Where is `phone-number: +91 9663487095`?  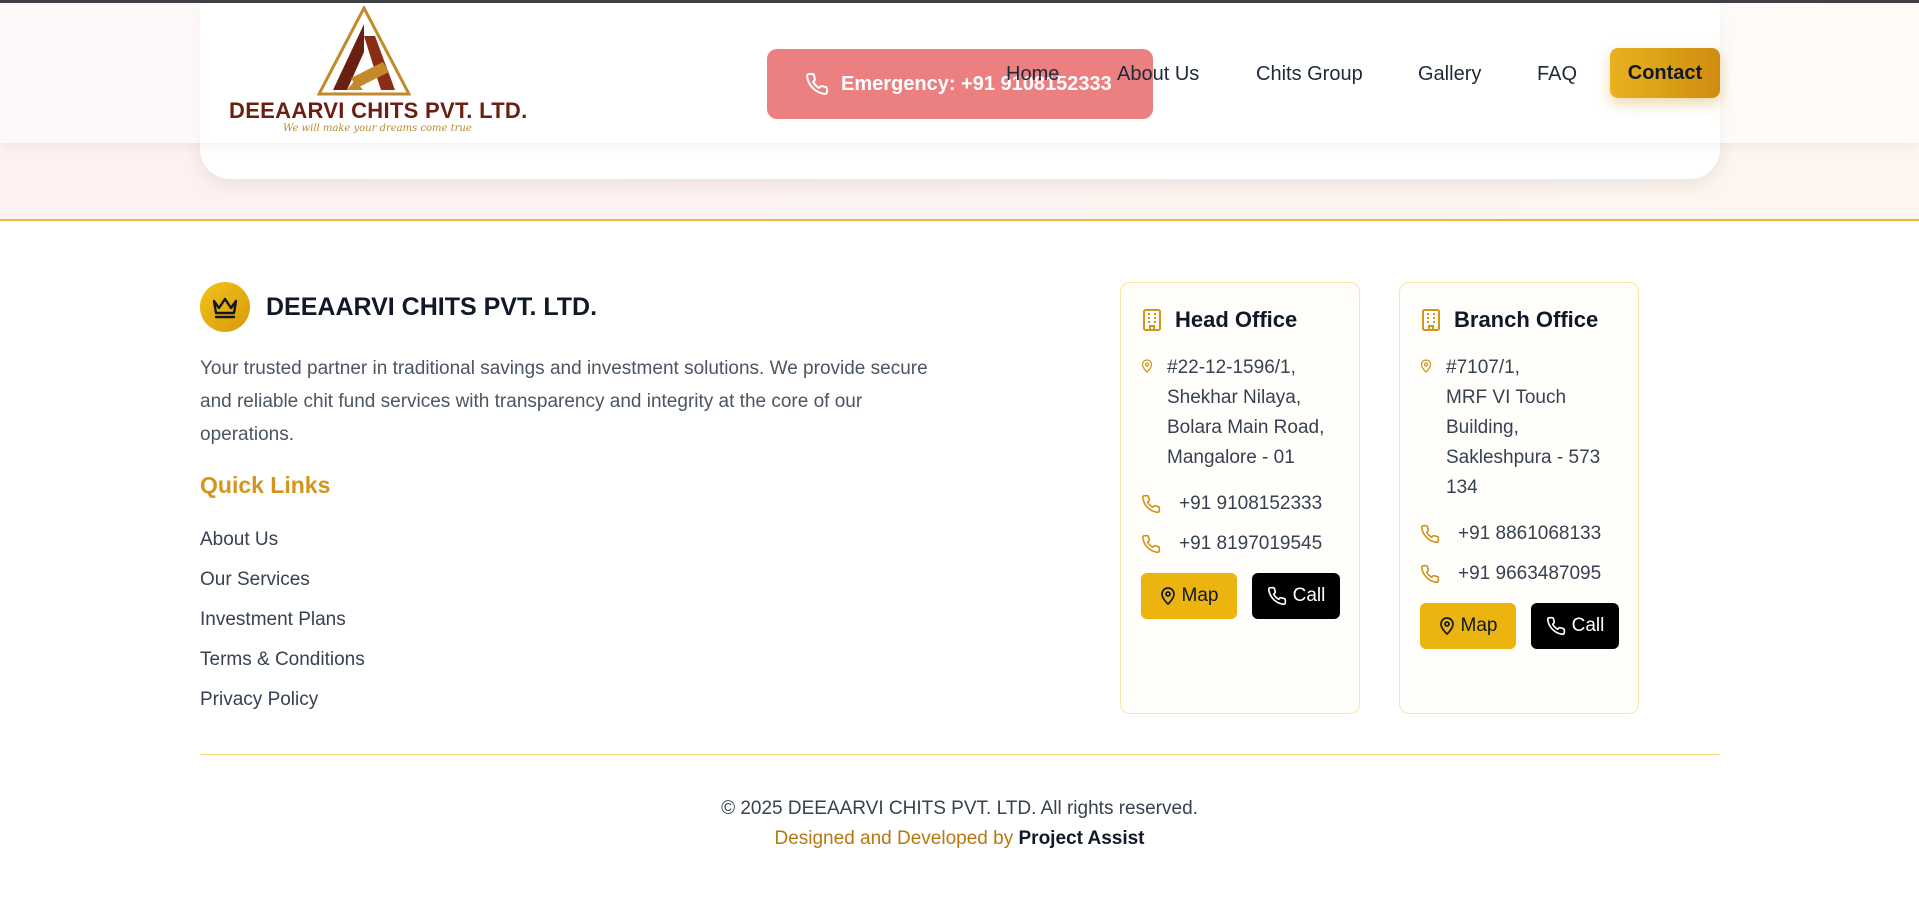
phone-number: +91 9663487095 is located at coordinates (1530, 573).